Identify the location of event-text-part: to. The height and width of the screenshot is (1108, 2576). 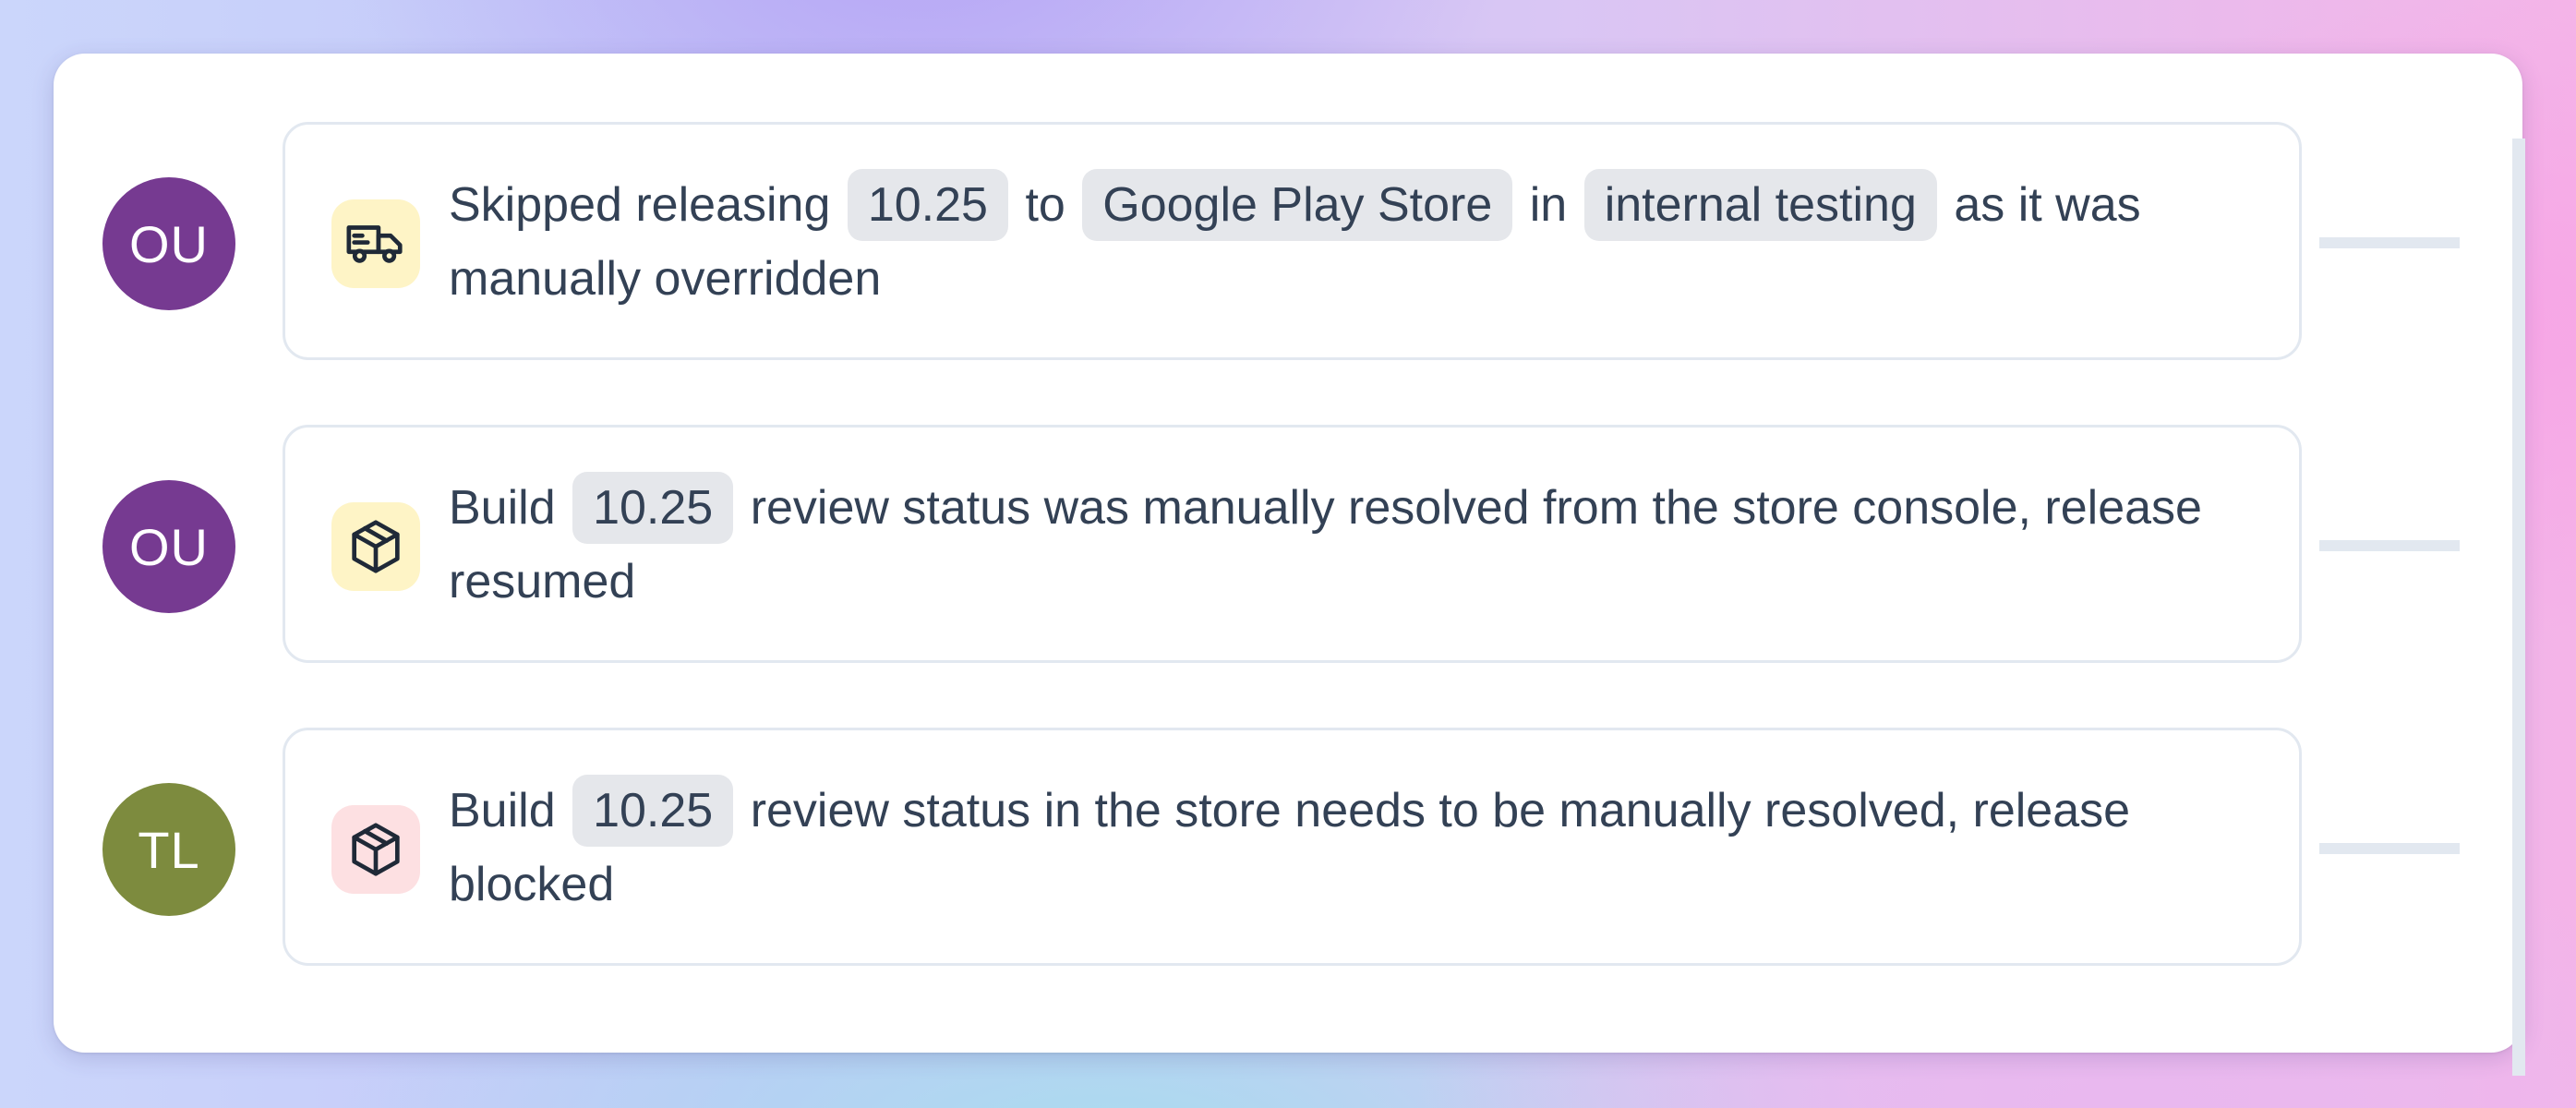
(1045, 205).